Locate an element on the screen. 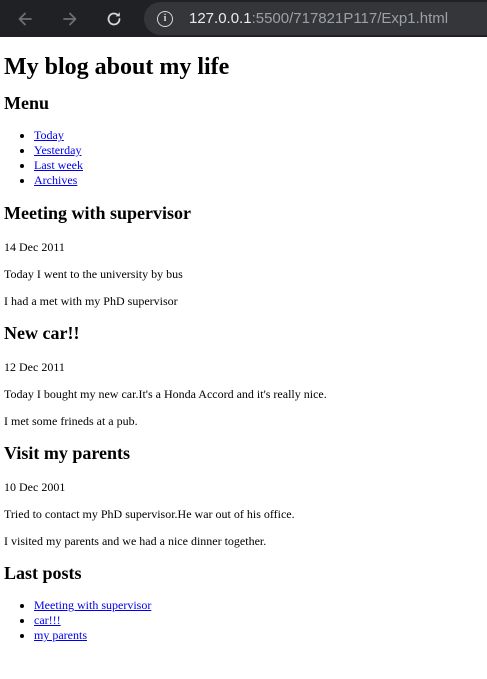 Image resolution: width=487 pixels, height=679 pixels. menu-item: Today is located at coordinates (260, 135).